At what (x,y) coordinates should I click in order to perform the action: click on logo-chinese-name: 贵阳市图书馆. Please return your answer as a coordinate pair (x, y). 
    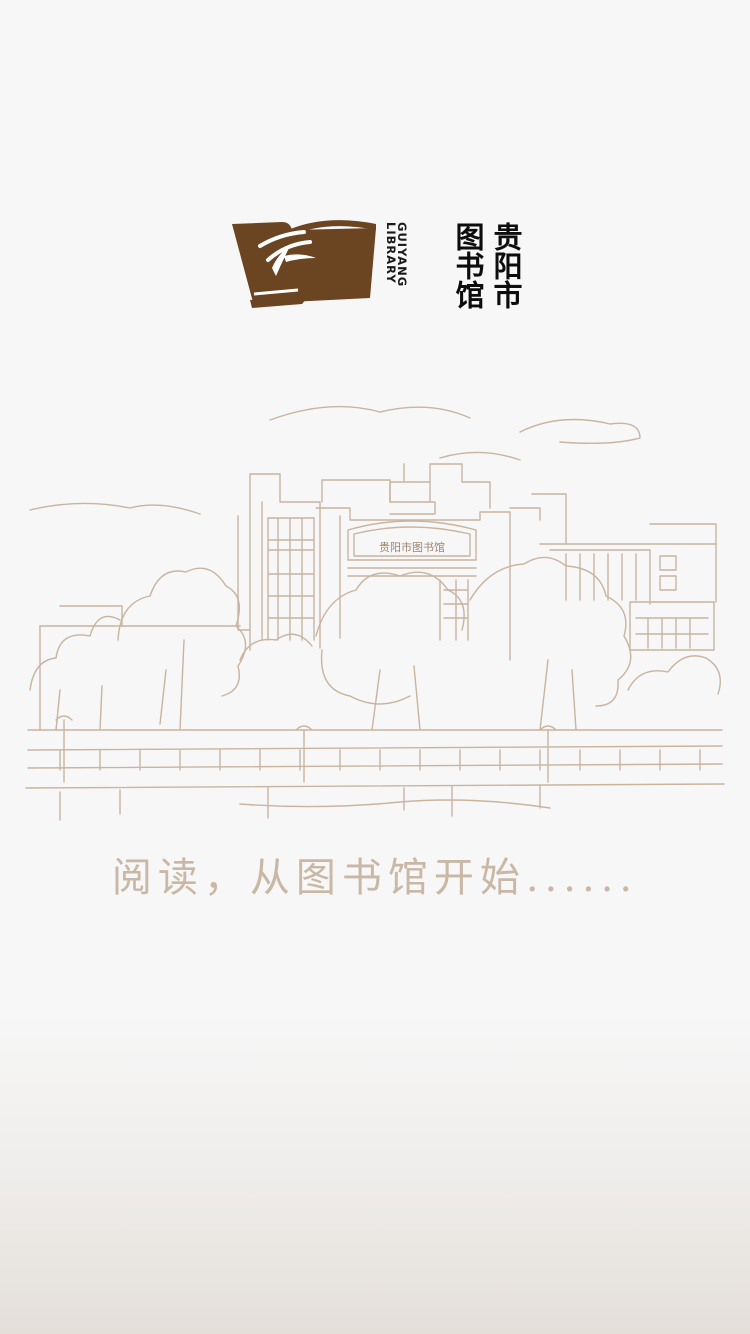
    Looking at the image, I should click on (487, 265).